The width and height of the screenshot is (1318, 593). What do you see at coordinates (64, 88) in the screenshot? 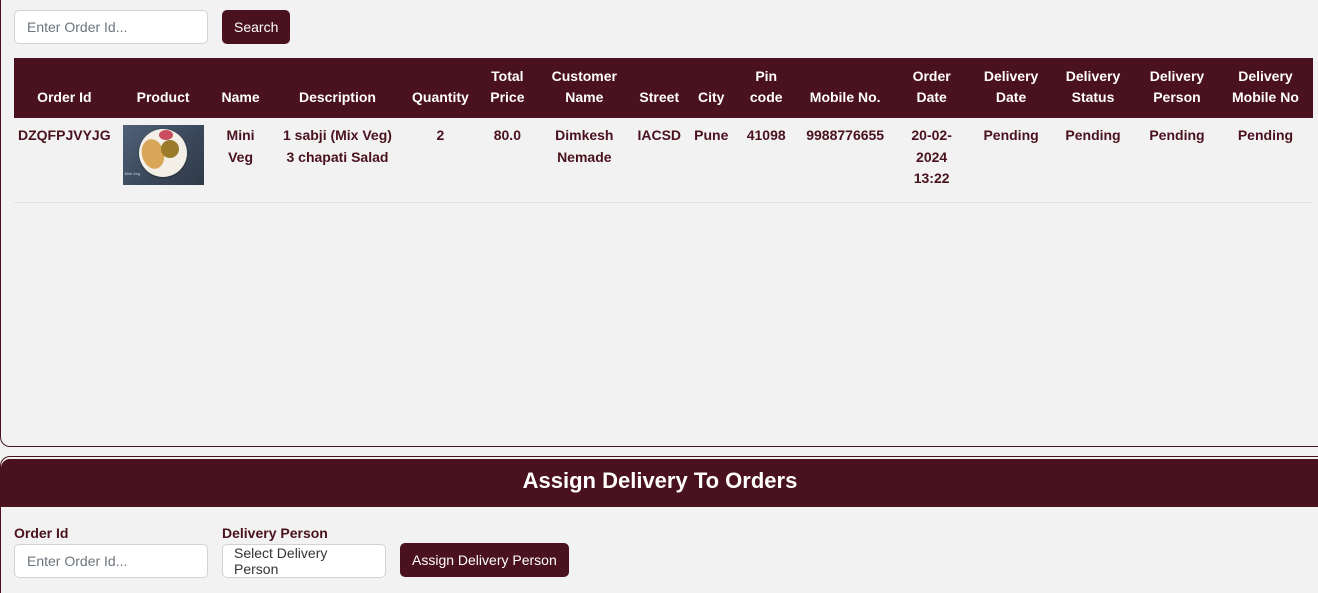
I see `header-order-id: Order Id` at bounding box center [64, 88].